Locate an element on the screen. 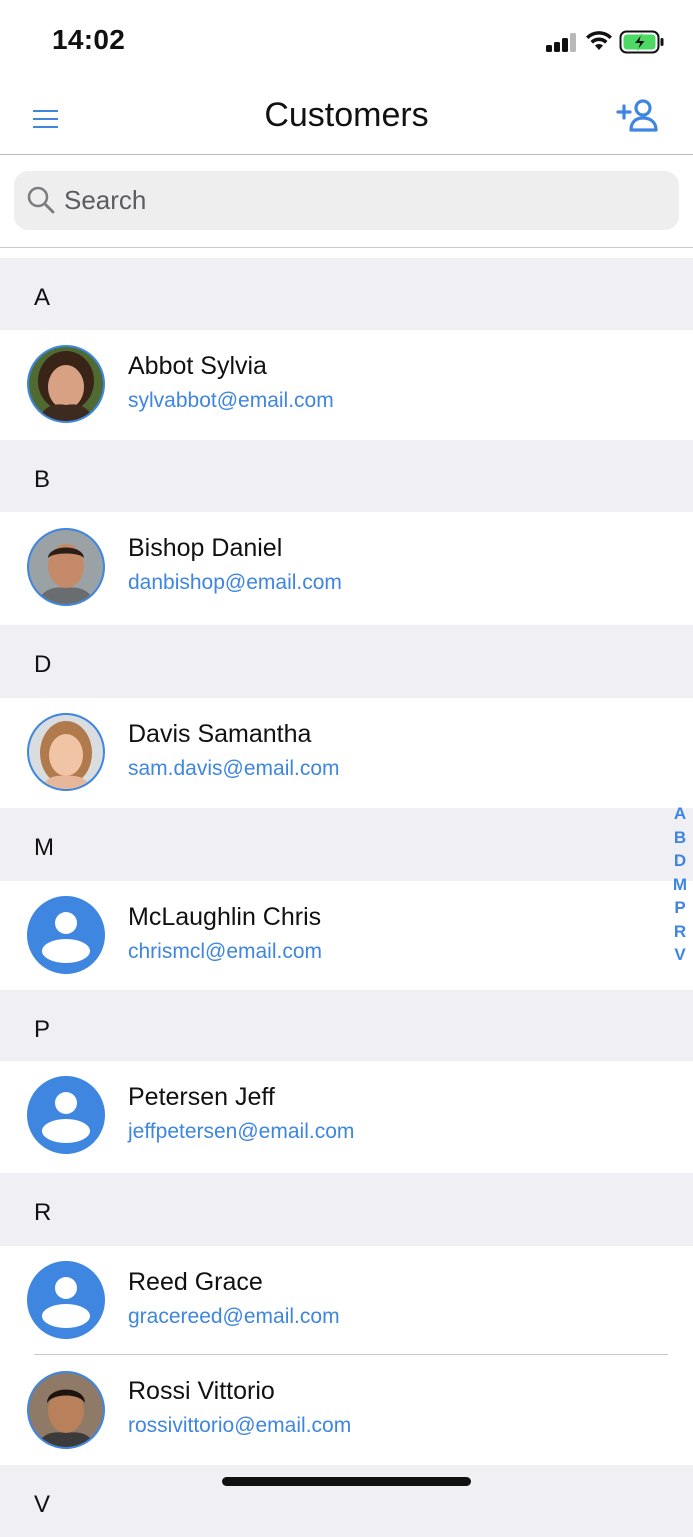 This screenshot has width=693, height=1537. customer-name: Rossi Vittorio is located at coordinates (201, 1391).